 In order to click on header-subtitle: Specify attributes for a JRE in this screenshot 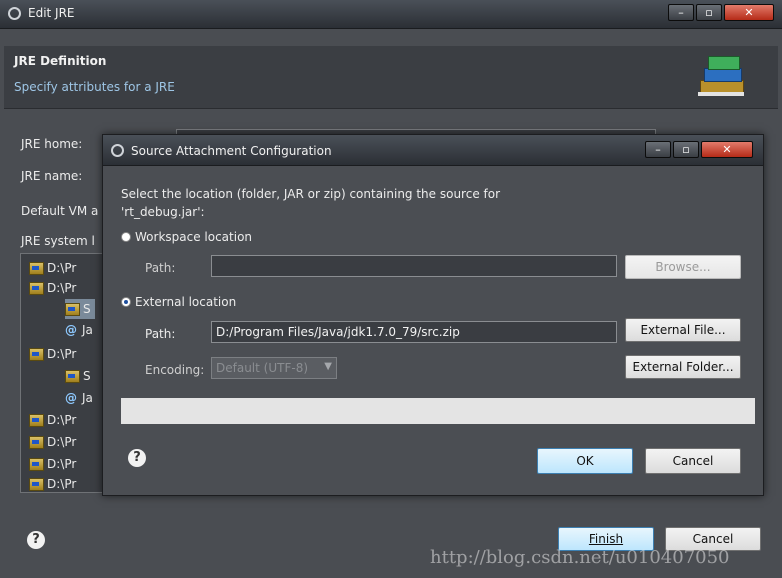, I will do `click(94, 87)`.